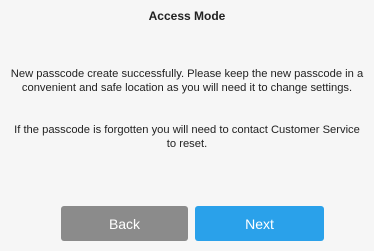 The width and height of the screenshot is (374, 251). I want to click on next-button: Next, so click(259, 223).